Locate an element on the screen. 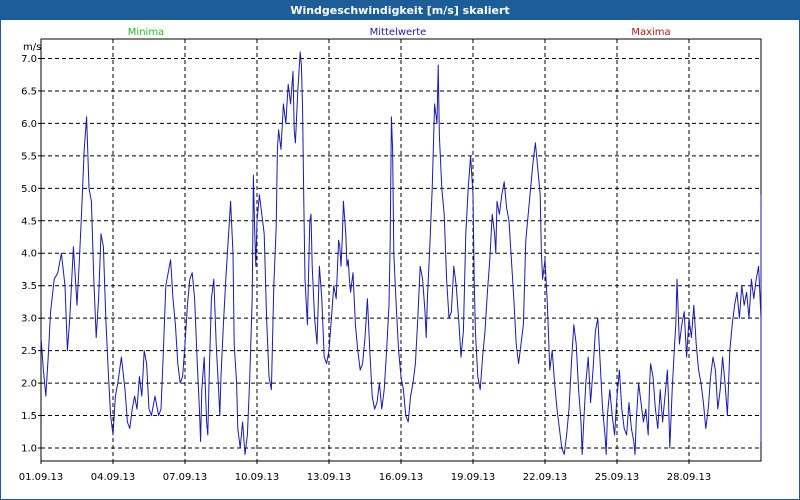 The height and width of the screenshot is (500, 800). y-axis-label: m/s is located at coordinates (32, 47).